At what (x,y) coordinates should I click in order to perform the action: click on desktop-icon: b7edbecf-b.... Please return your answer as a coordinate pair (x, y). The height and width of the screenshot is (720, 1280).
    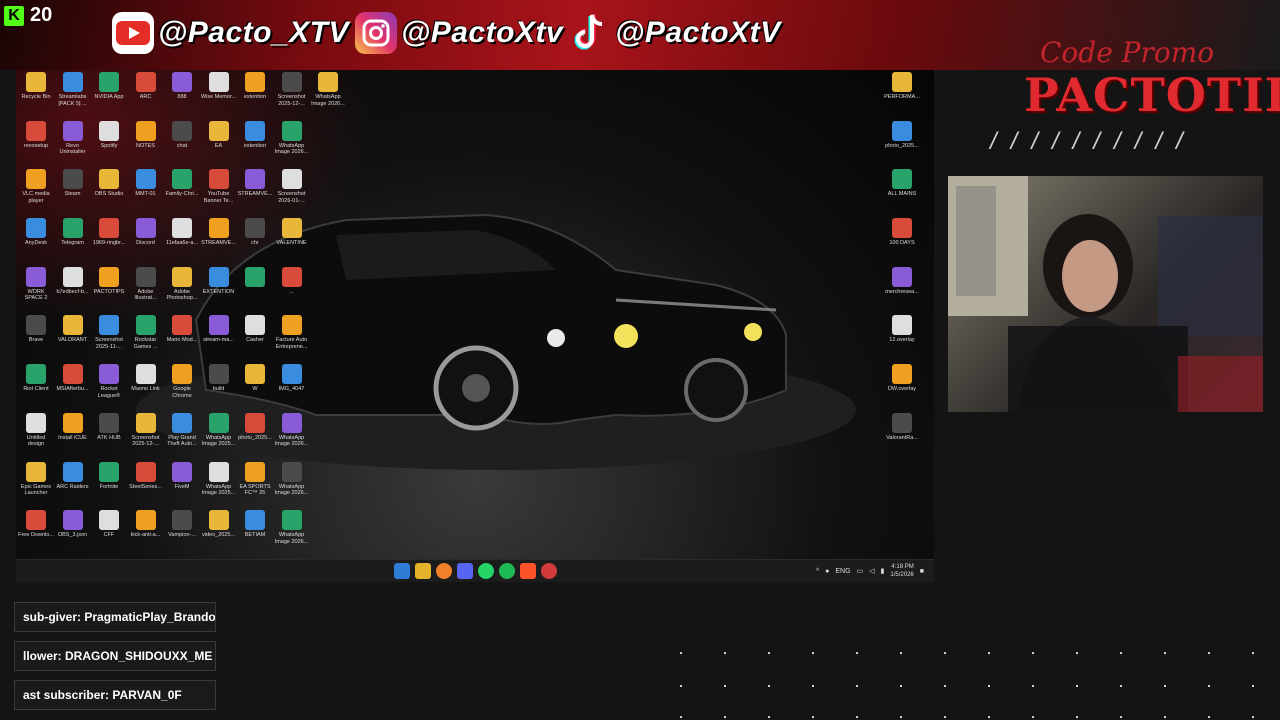
    Looking at the image, I should click on (73, 291).